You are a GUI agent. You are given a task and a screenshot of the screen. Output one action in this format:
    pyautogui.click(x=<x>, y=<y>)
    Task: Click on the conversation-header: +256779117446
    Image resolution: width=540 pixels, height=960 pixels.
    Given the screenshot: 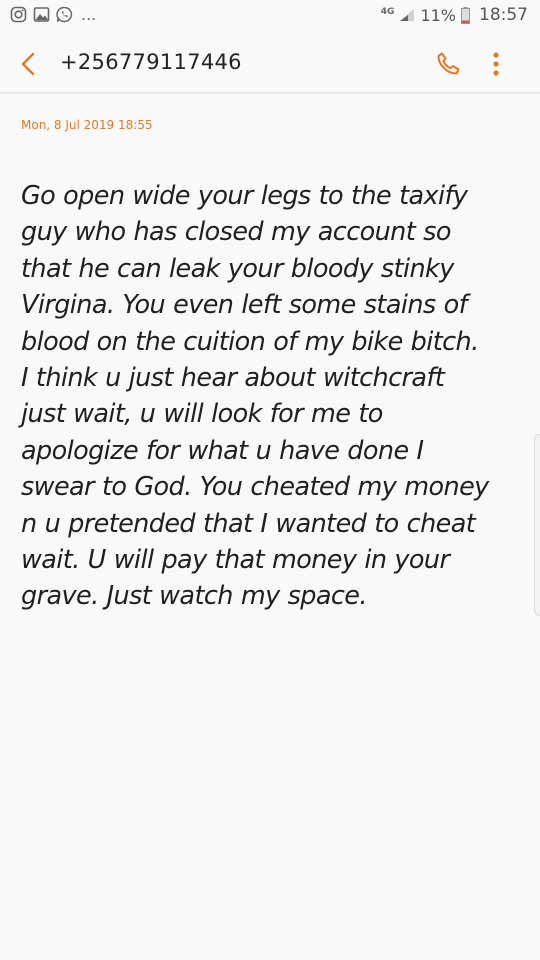 What is the action you would take?
    pyautogui.click(x=270, y=64)
    